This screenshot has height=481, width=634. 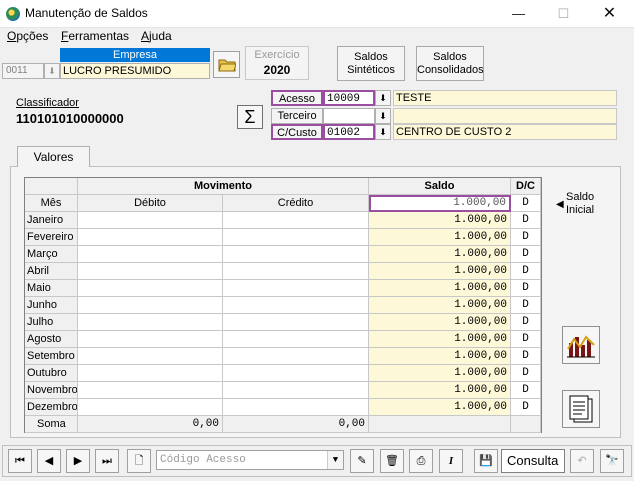 What do you see at coordinates (450, 70) in the screenshot?
I see `button-line: Consolidados` at bounding box center [450, 70].